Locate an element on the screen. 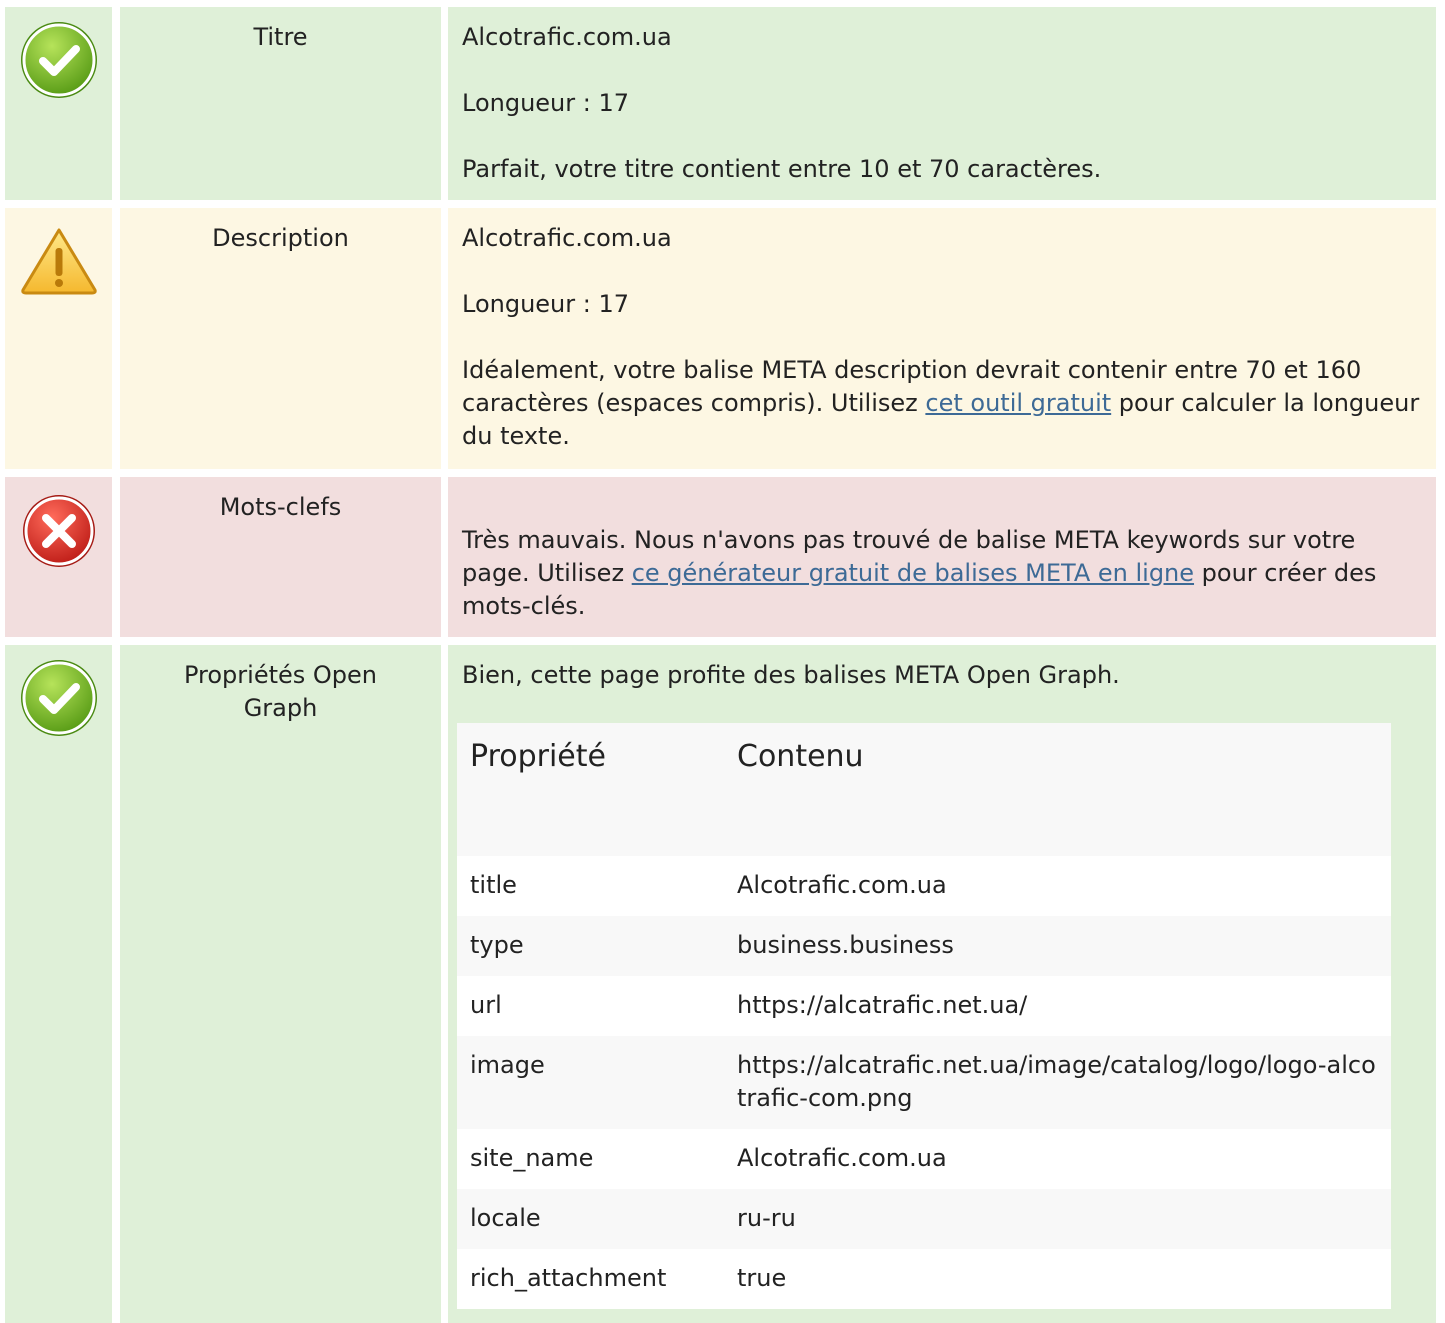 The width and height of the screenshot is (1445, 1323). table-row: rich_attachment true is located at coordinates (924, 1279).